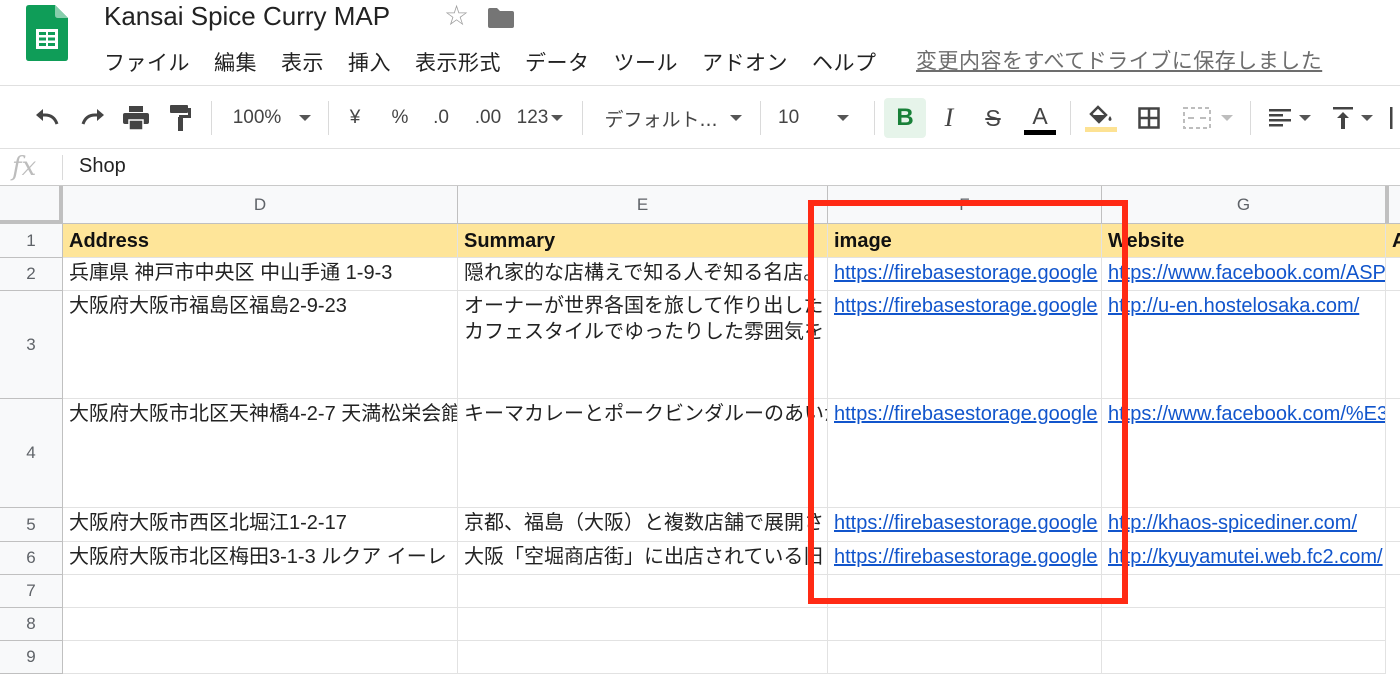 The height and width of the screenshot is (674, 1400). What do you see at coordinates (31, 525) in the screenshot?
I see `row-header: 5` at bounding box center [31, 525].